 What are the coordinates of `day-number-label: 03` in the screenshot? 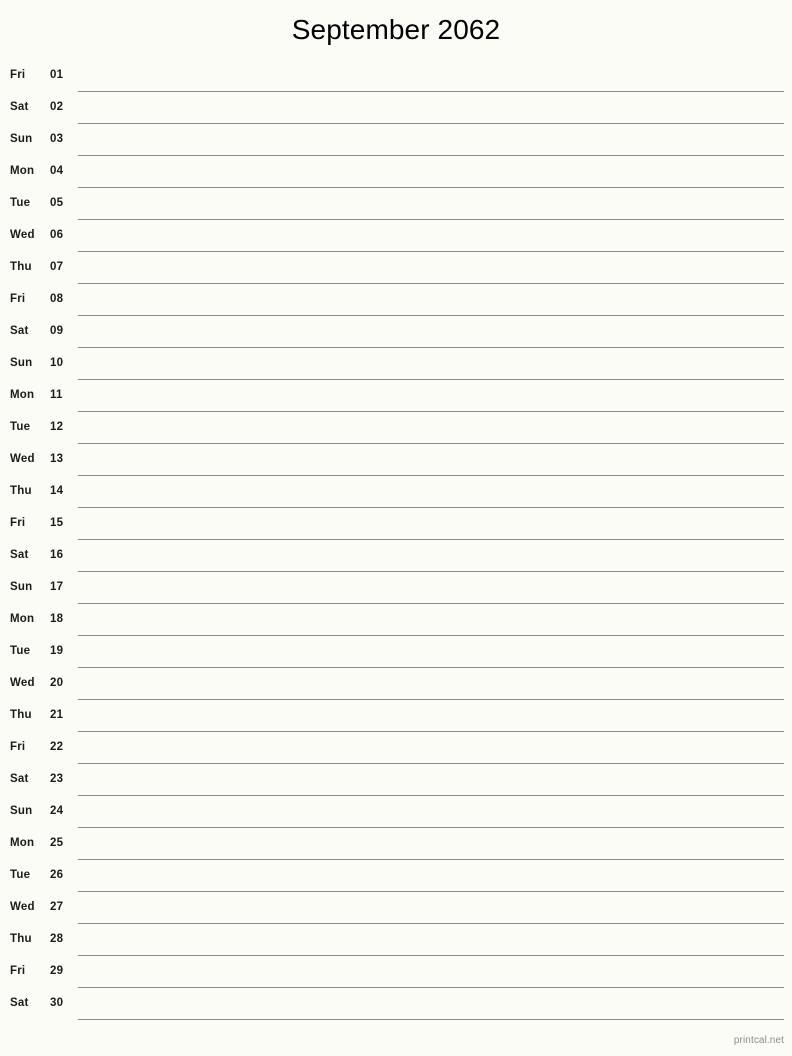 It's located at (57, 139).